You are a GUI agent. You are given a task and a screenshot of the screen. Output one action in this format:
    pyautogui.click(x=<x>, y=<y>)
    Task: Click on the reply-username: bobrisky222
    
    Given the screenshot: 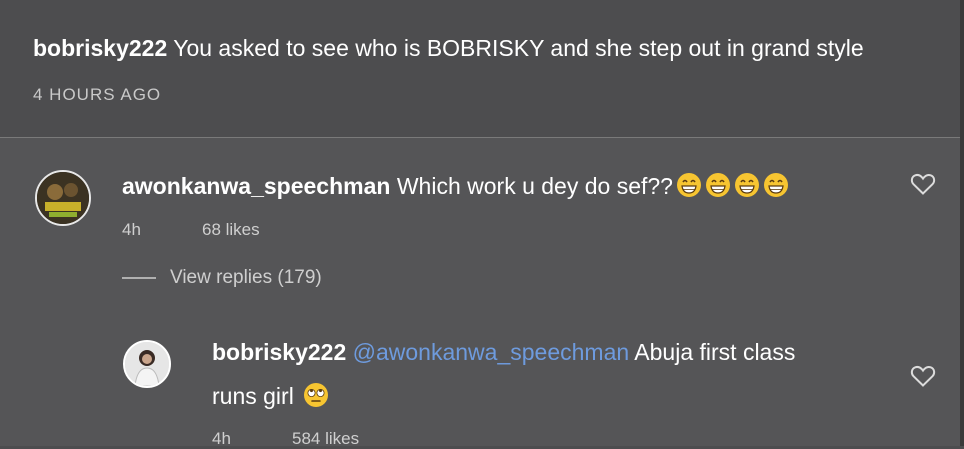 What is the action you would take?
    pyautogui.click(x=279, y=352)
    